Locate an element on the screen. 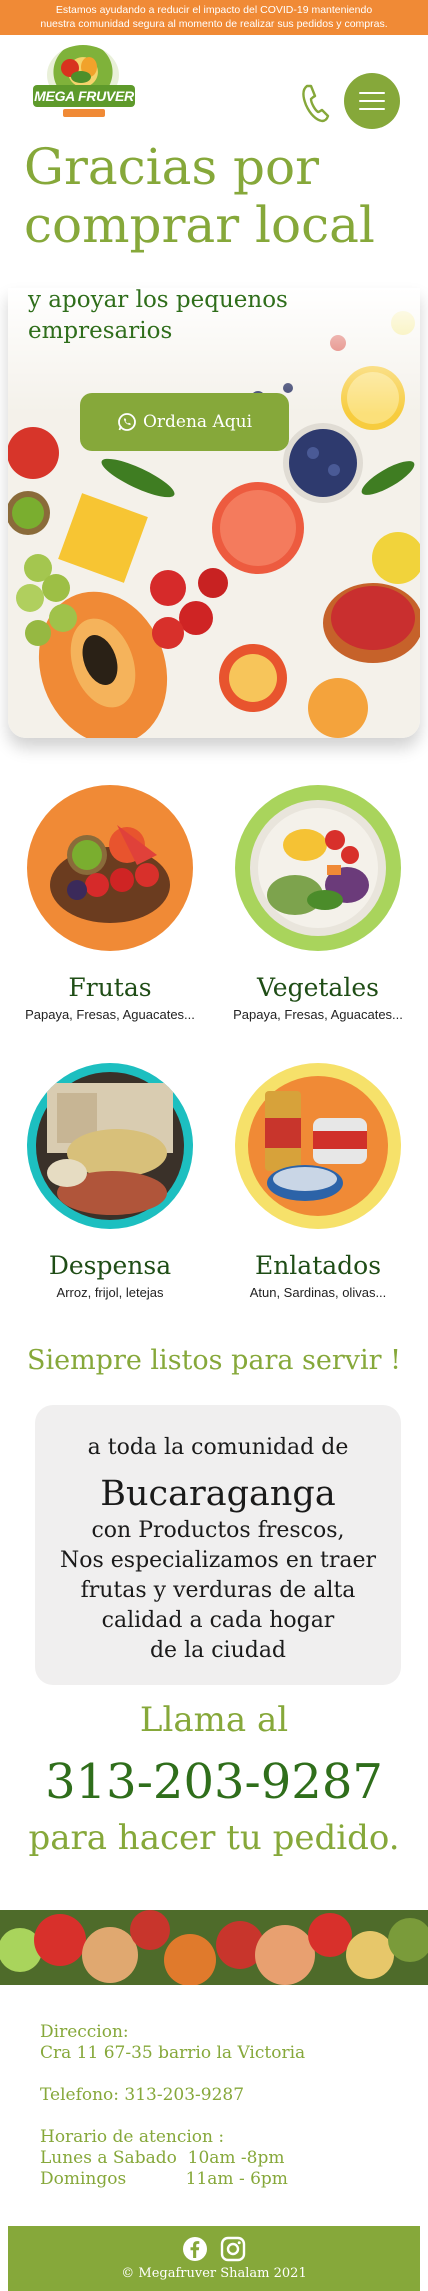 This screenshot has height=2291, width=428. hero-title-line-2: comprar local is located at coordinates (199, 225).